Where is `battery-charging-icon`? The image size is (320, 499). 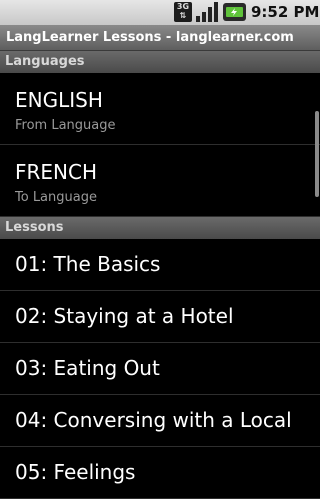
battery-charging-icon is located at coordinates (234, 12).